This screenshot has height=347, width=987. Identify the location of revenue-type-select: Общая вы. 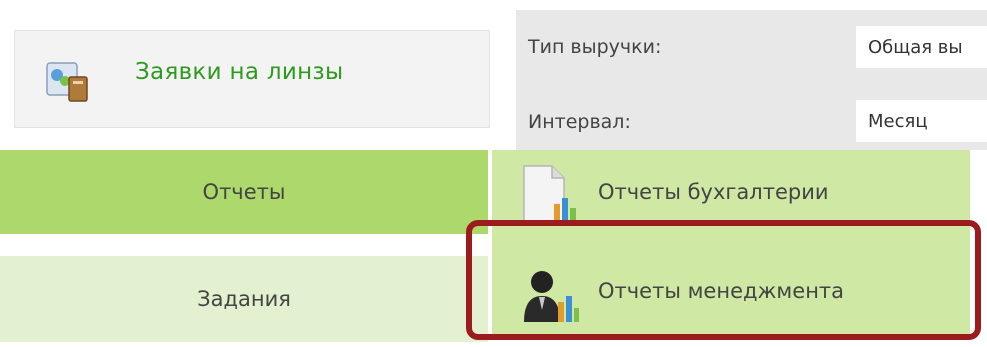
(921, 47).